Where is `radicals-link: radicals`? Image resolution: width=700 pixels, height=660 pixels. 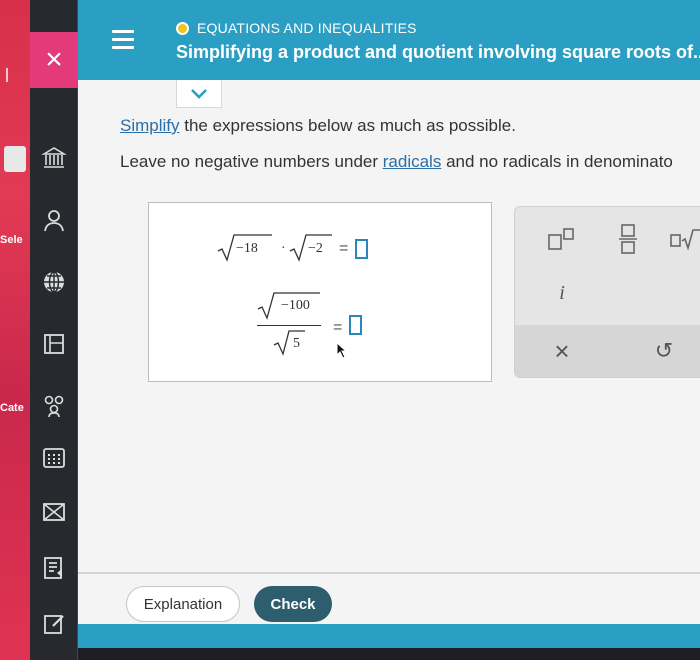
radicals-link: radicals is located at coordinates (412, 161).